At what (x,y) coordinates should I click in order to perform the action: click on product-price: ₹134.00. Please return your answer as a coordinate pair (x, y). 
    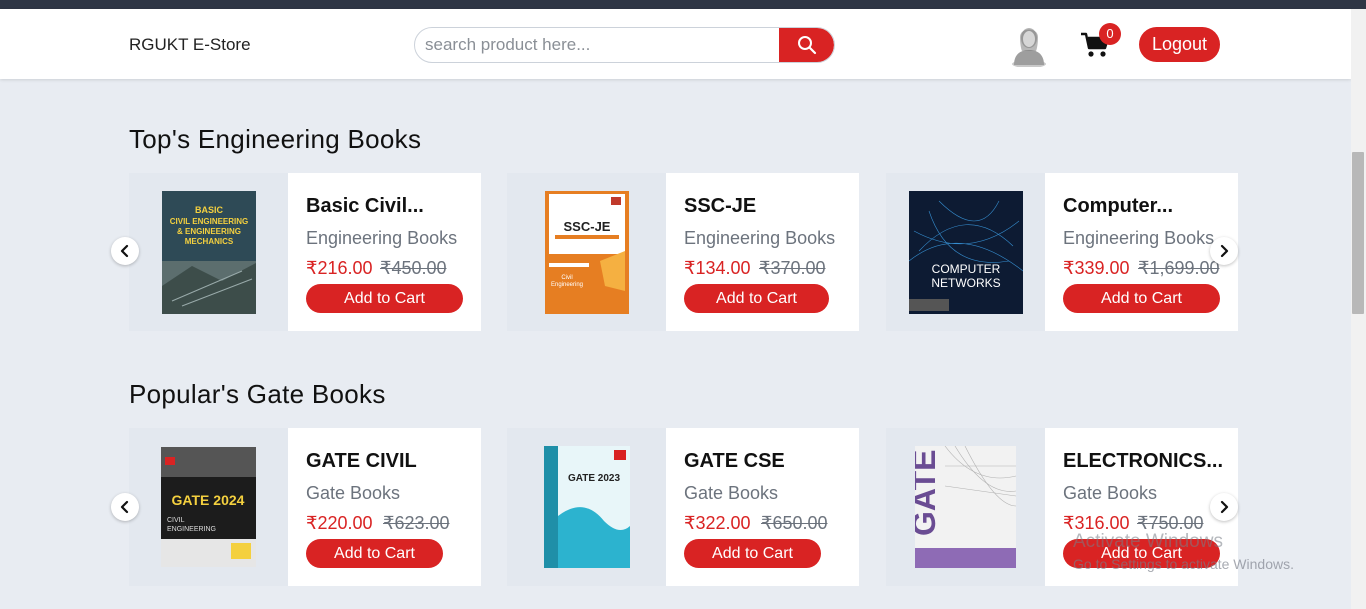
    Looking at the image, I should click on (717, 268).